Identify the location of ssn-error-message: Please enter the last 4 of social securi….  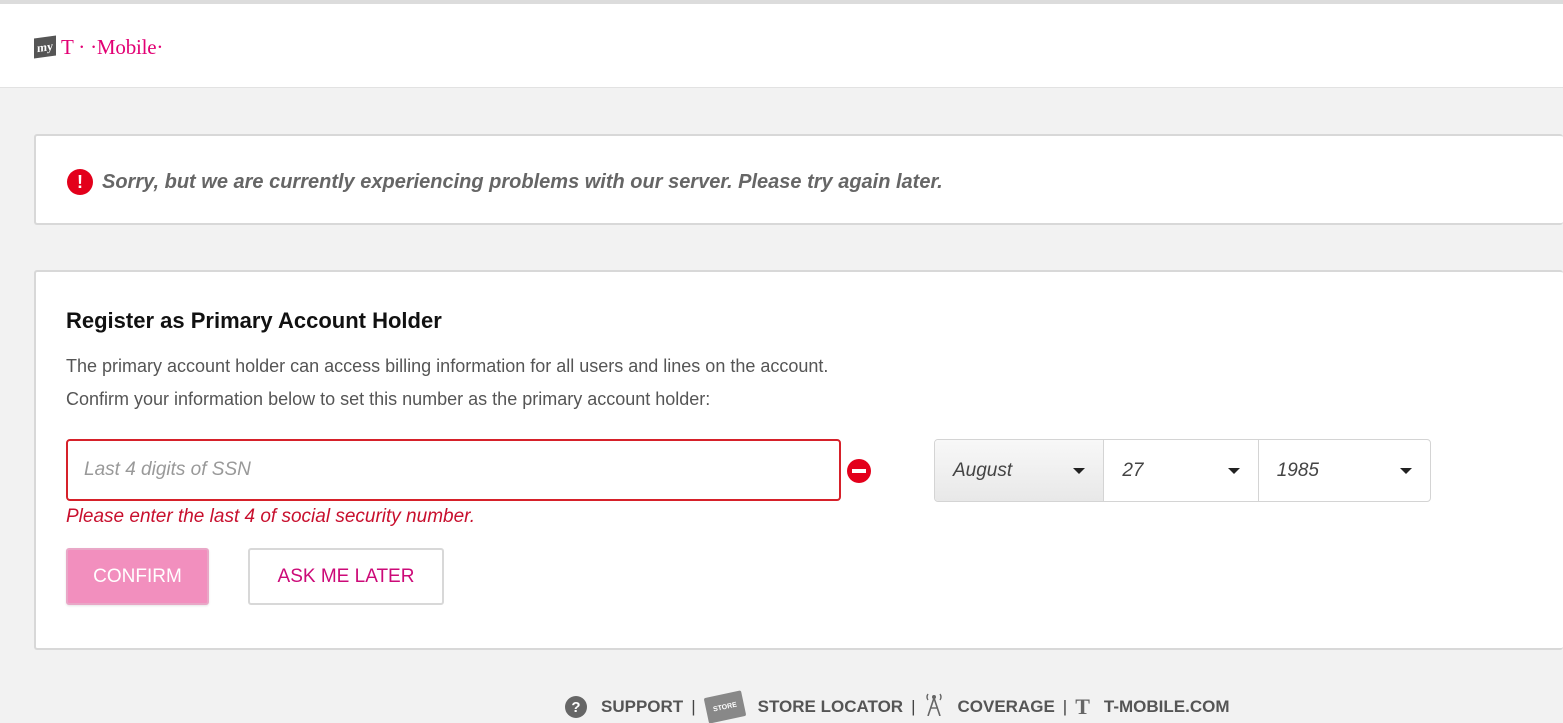
(271, 516).